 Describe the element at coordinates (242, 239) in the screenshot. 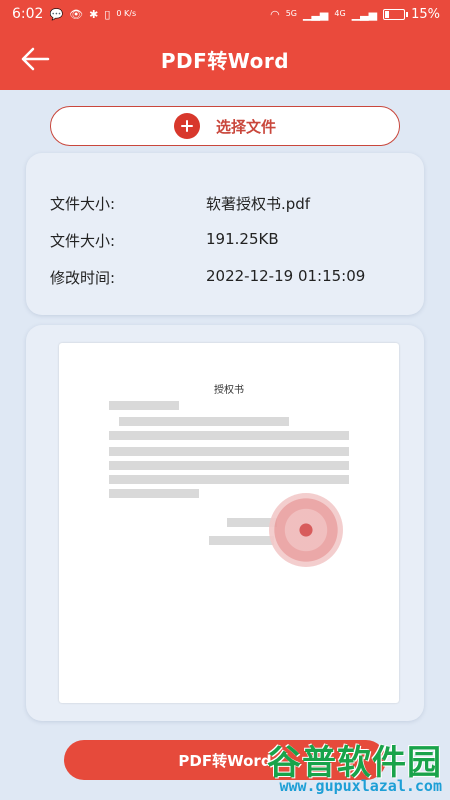

I see `file-size-value: 191.25KB` at that location.